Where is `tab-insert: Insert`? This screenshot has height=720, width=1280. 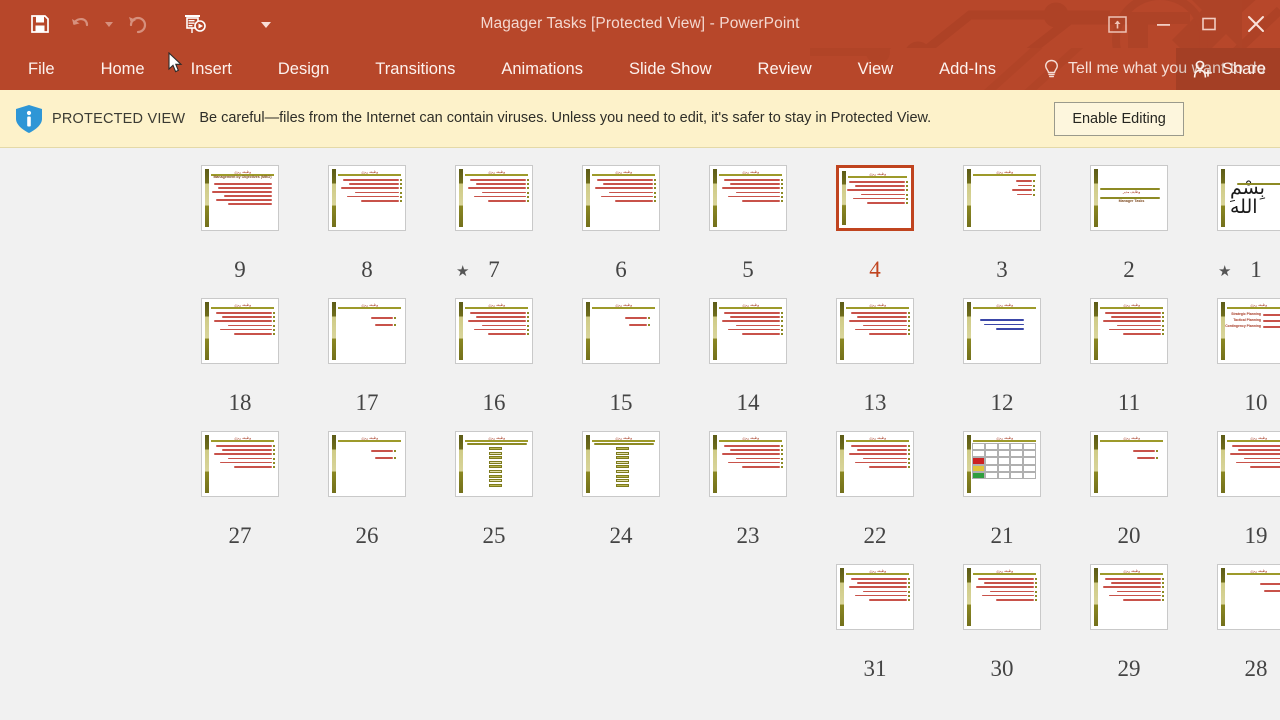 tab-insert: Insert is located at coordinates (211, 69).